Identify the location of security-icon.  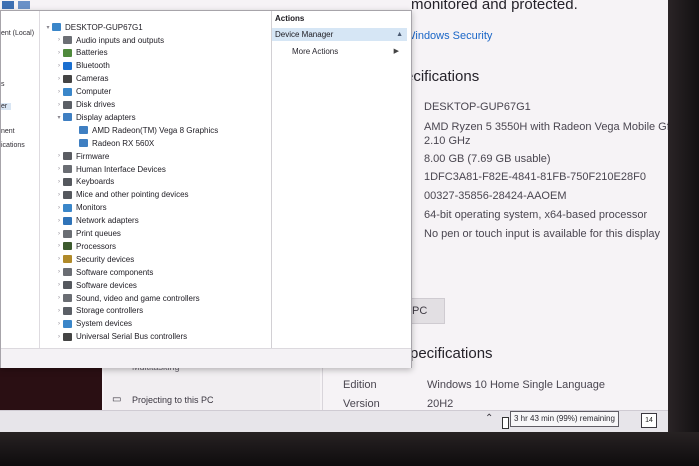
(67, 259).